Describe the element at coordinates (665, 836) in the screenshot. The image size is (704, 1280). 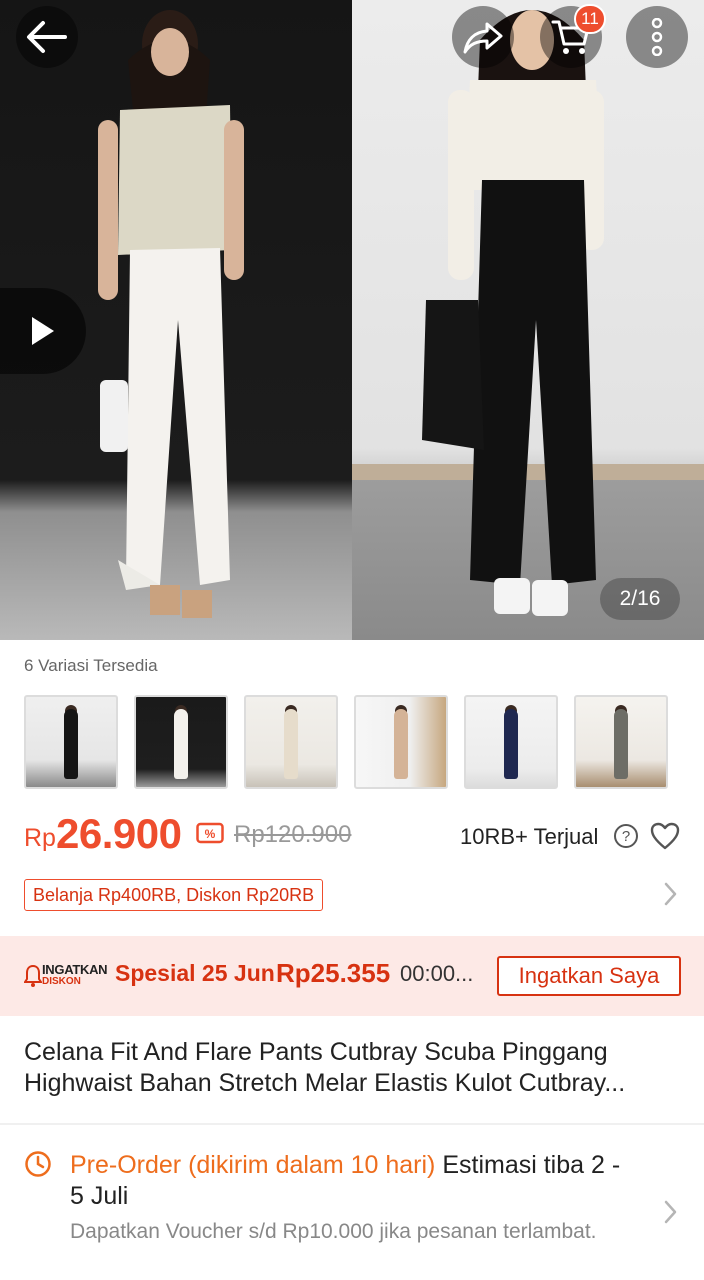
I see `heart-icon` at that location.